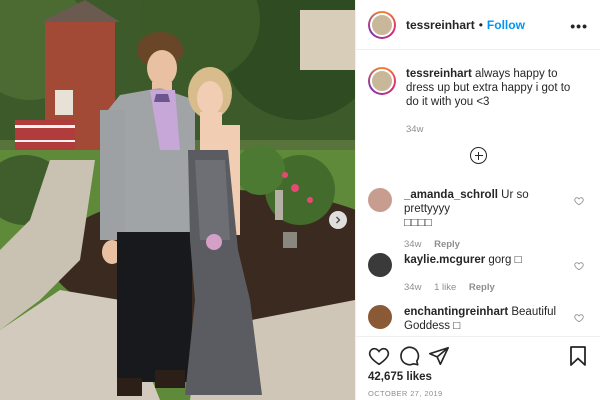 This screenshot has width=600, height=400. I want to click on share-icon, so click(439, 356).